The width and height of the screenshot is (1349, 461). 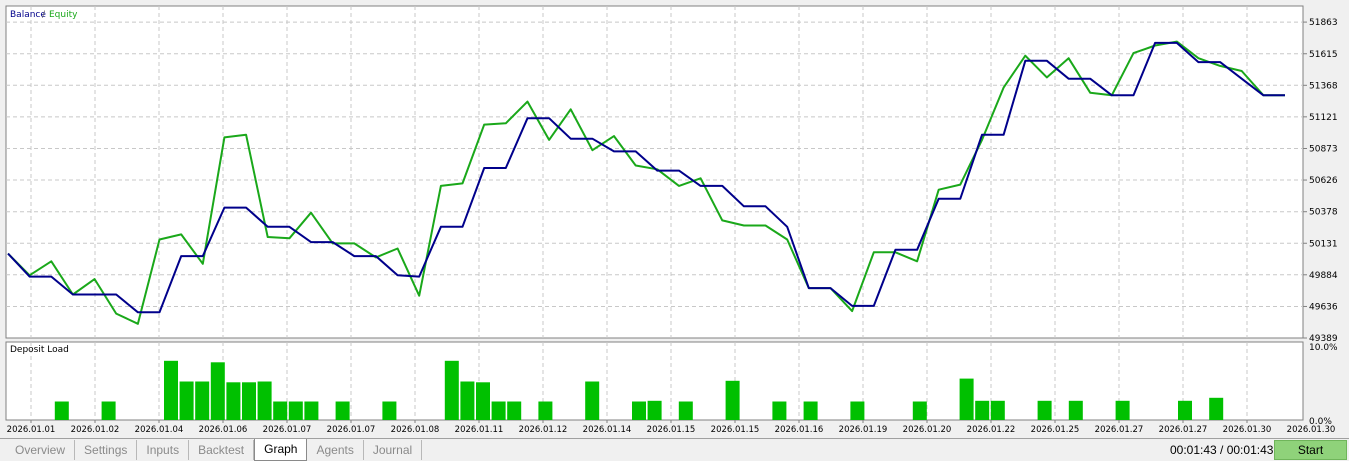 What do you see at coordinates (1323, 307) in the screenshot?
I see `y-tick-label: 49636` at bounding box center [1323, 307].